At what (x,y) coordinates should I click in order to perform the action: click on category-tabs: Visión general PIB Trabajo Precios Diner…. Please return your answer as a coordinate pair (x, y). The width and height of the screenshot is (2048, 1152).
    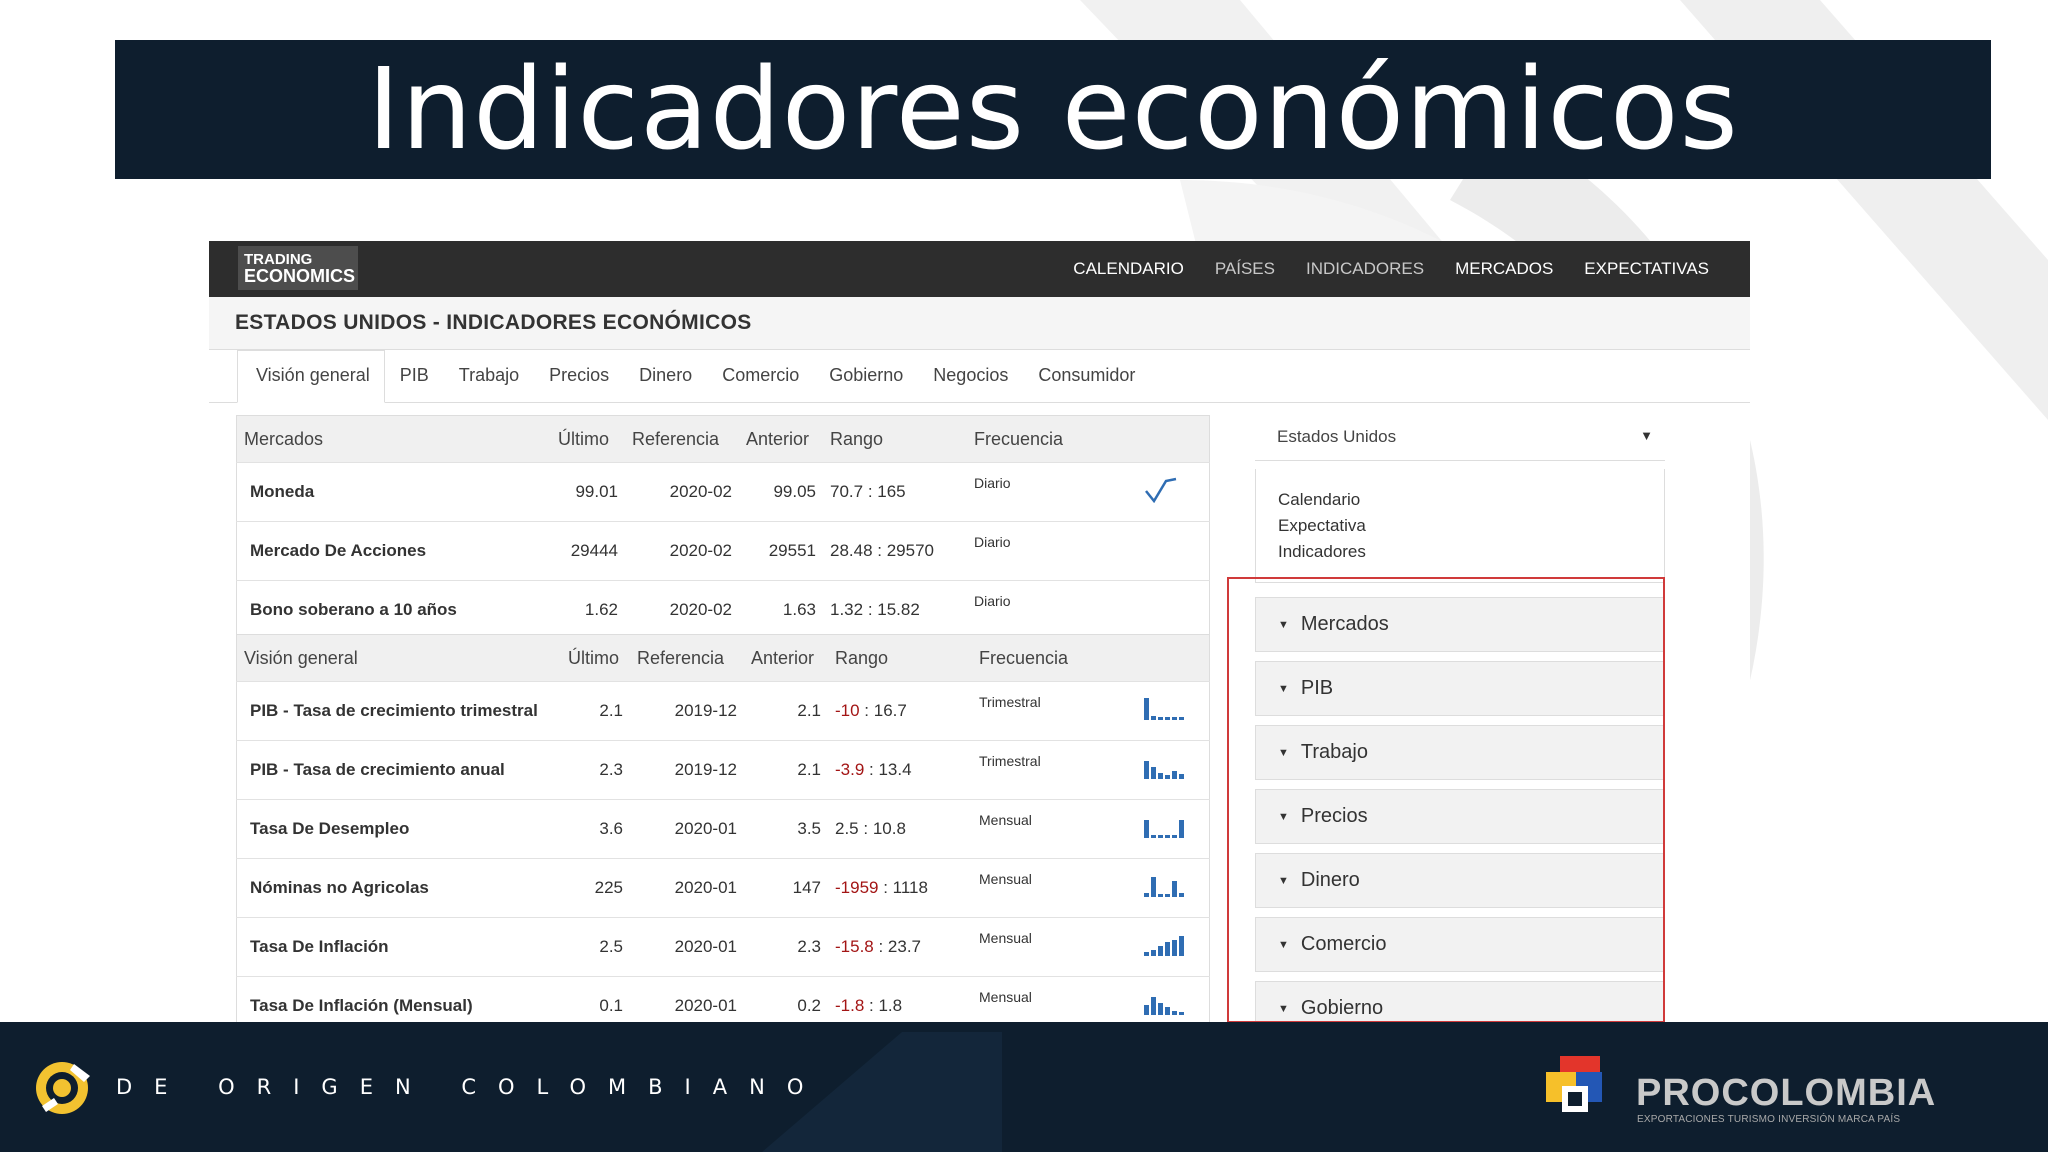
    Looking at the image, I should click on (979, 376).